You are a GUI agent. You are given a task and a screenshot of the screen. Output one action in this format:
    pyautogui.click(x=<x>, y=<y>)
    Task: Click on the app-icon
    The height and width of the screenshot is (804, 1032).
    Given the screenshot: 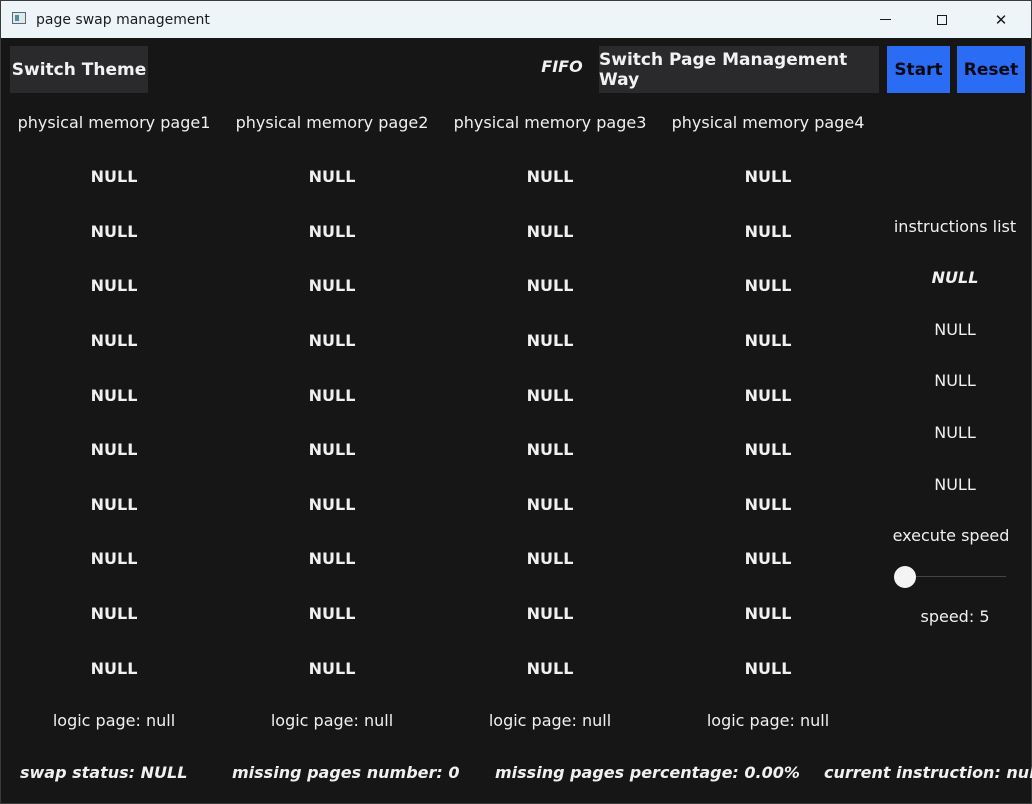 What is the action you would take?
    pyautogui.click(x=19, y=18)
    